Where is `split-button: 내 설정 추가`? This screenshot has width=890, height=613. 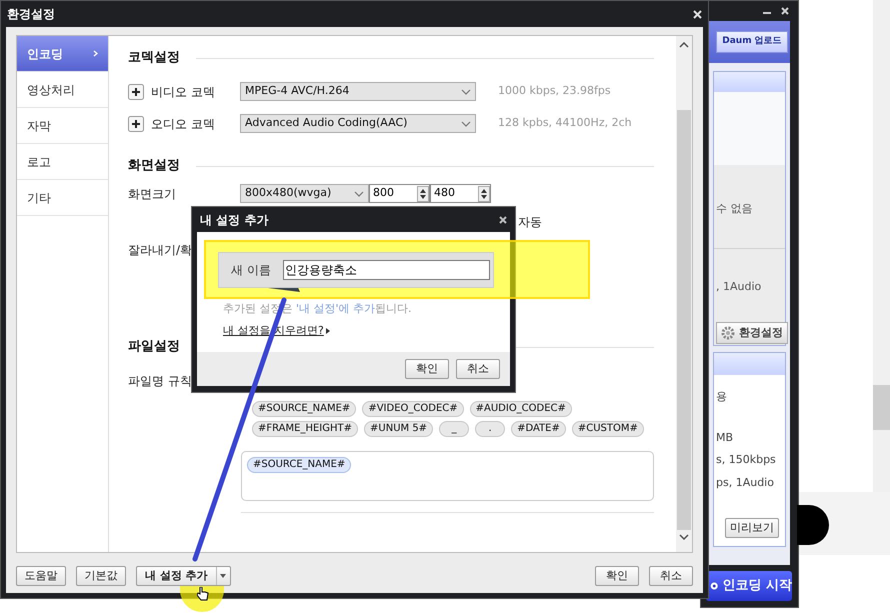
split-button: 내 설정 추가 is located at coordinates (183, 576).